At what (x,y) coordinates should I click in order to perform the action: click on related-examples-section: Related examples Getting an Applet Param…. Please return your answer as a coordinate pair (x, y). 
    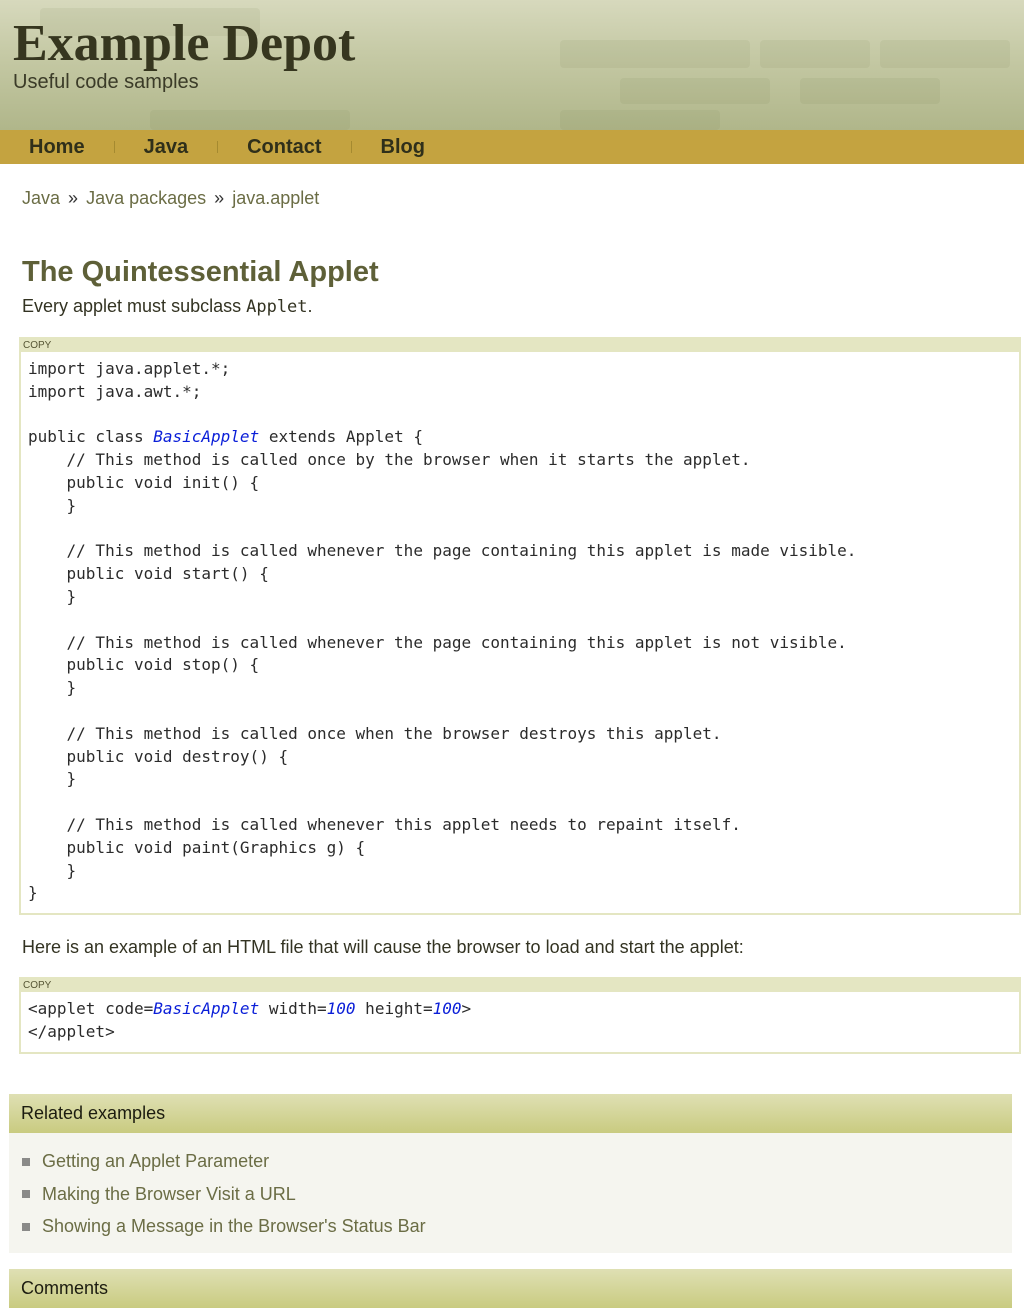
    Looking at the image, I should click on (512, 1173).